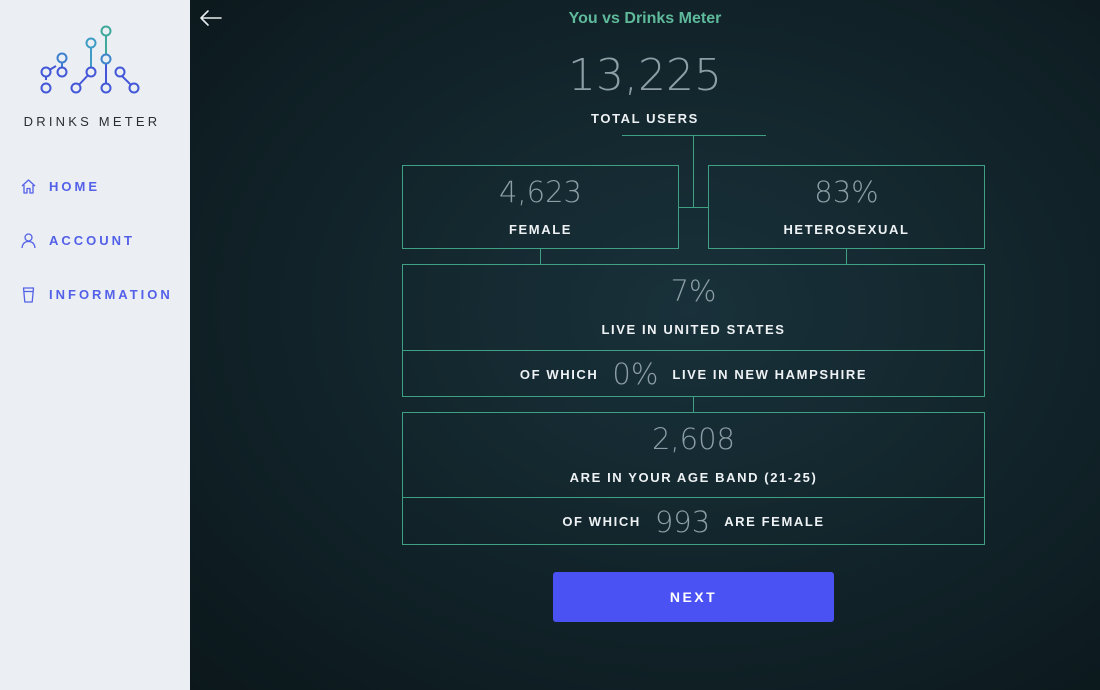 This screenshot has width=1100, height=690. What do you see at coordinates (770, 374) in the screenshot?
I see `state-suffix: LIVE IN NEW HAMPSHIRE` at bounding box center [770, 374].